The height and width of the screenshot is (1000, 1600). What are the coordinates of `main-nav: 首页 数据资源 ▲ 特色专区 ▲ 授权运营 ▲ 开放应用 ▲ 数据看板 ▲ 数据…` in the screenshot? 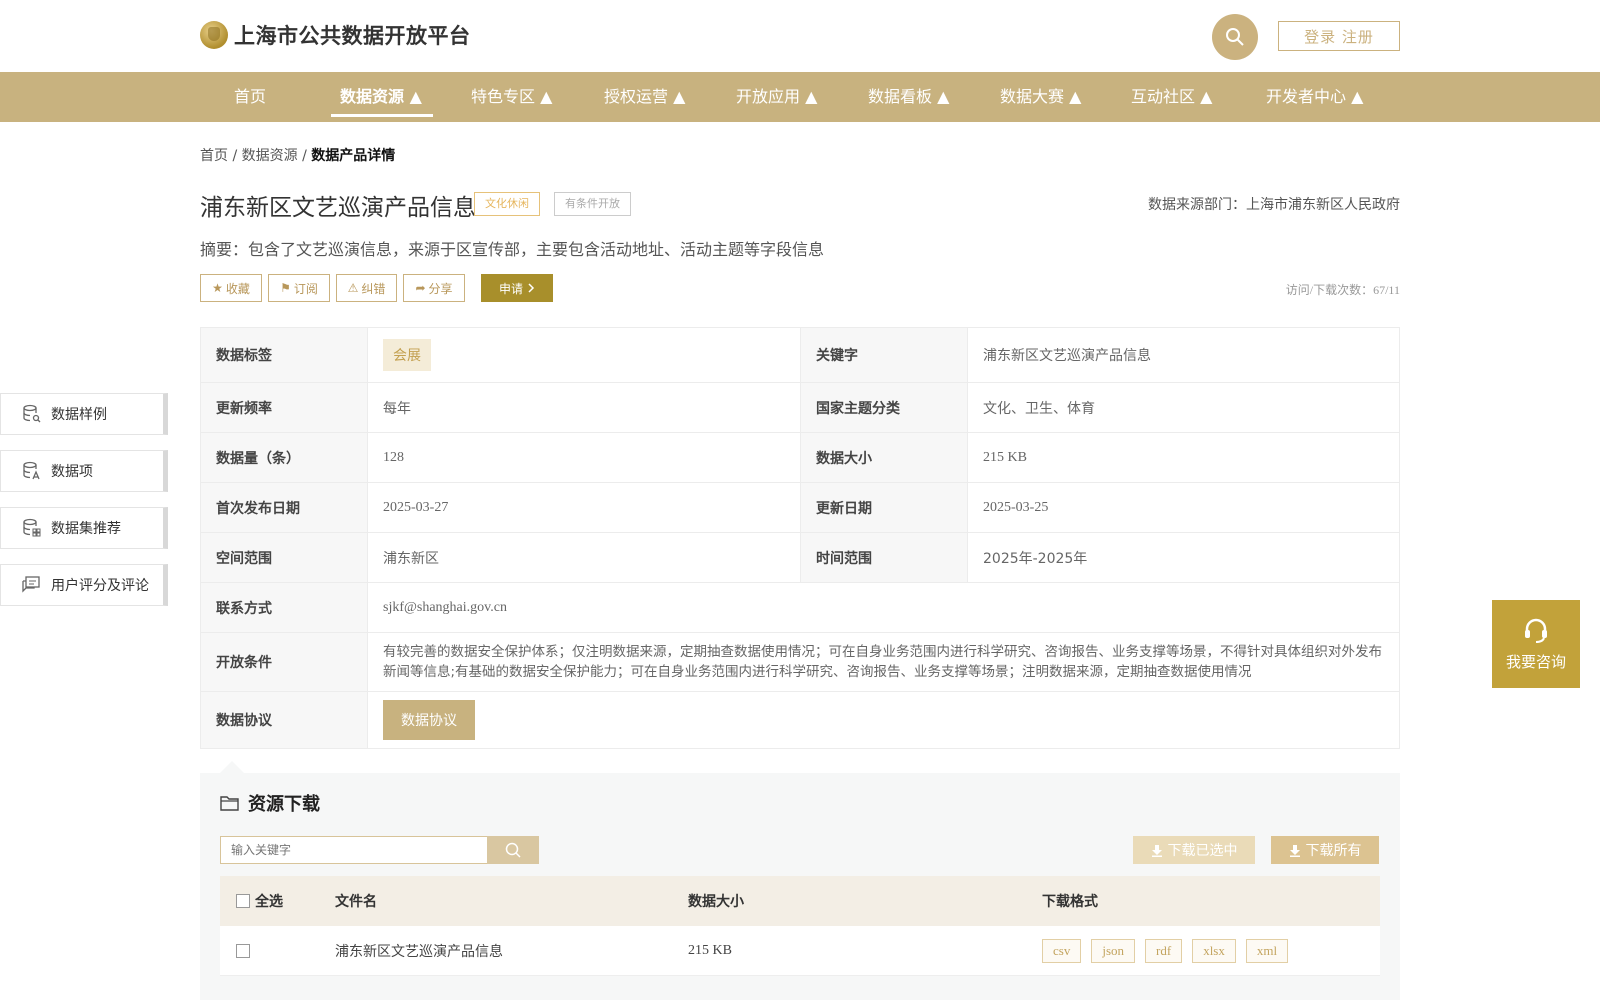 It's located at (800, 97).